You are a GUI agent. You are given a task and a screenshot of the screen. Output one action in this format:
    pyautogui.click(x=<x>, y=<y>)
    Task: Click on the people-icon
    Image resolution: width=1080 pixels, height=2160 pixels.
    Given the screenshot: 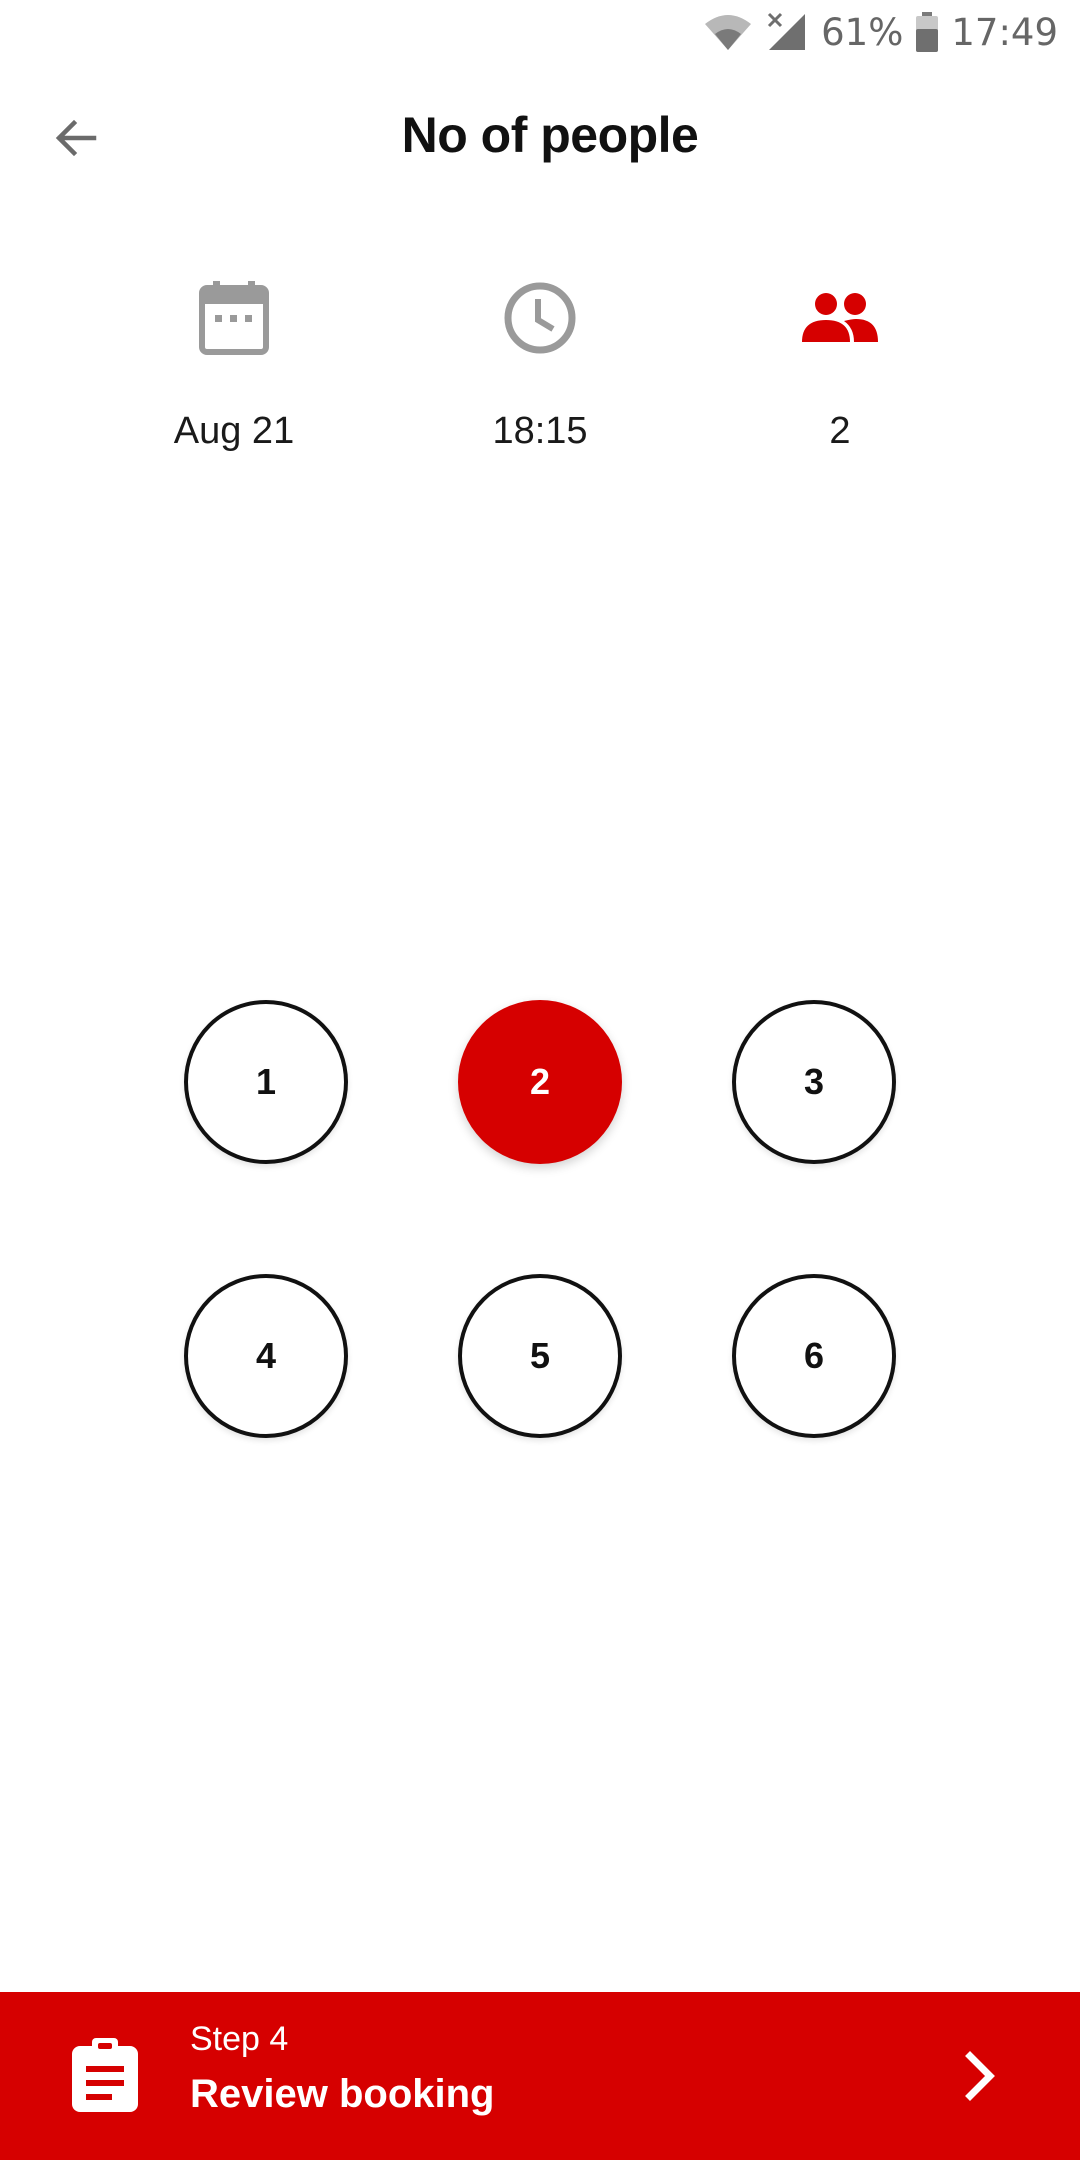 What is the action you would take?
    pyautogui.click(x=840, y=320)
    